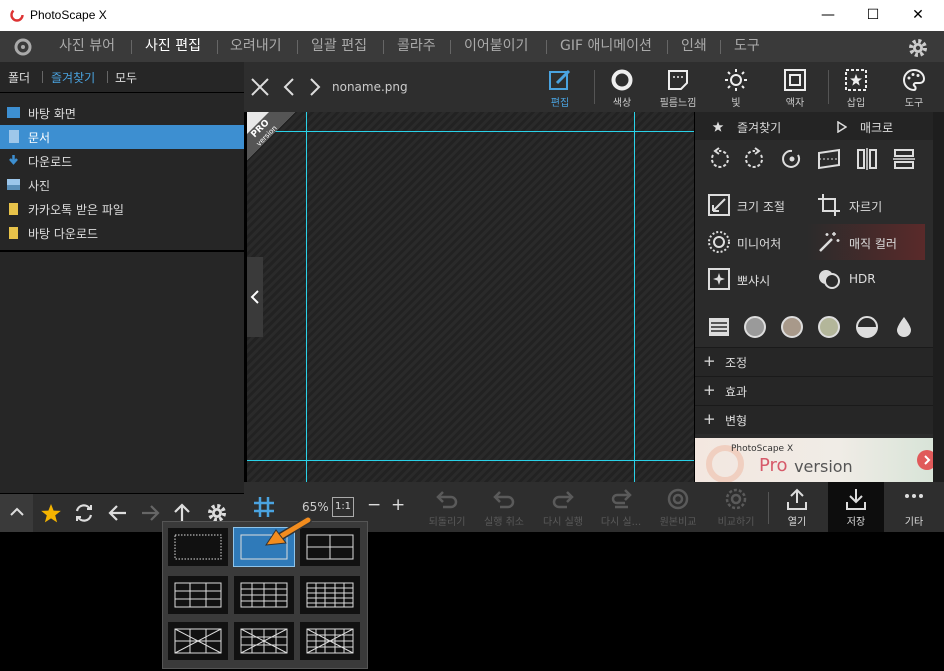  What do you see at coordinates (122, 185) in the screenshot?
I see `folder-item: 사진` at bounding box center [122, 185].